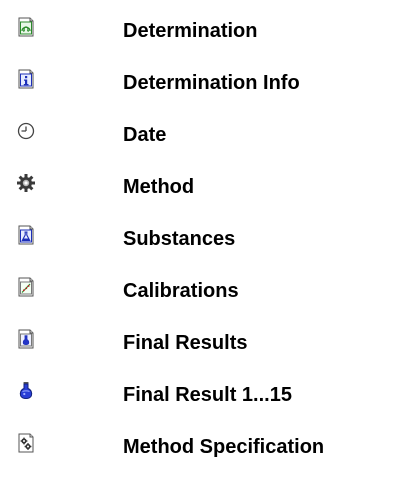 This screenshot has width=393, height=477. I want to click on legend-item-calibrations: Calibrations, so click(196, 298).